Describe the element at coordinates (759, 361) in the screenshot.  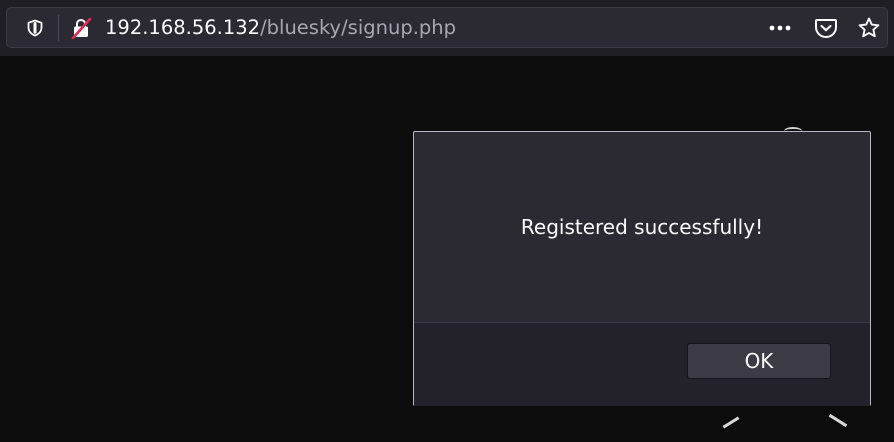
I see `ok-button: OK` at that location.